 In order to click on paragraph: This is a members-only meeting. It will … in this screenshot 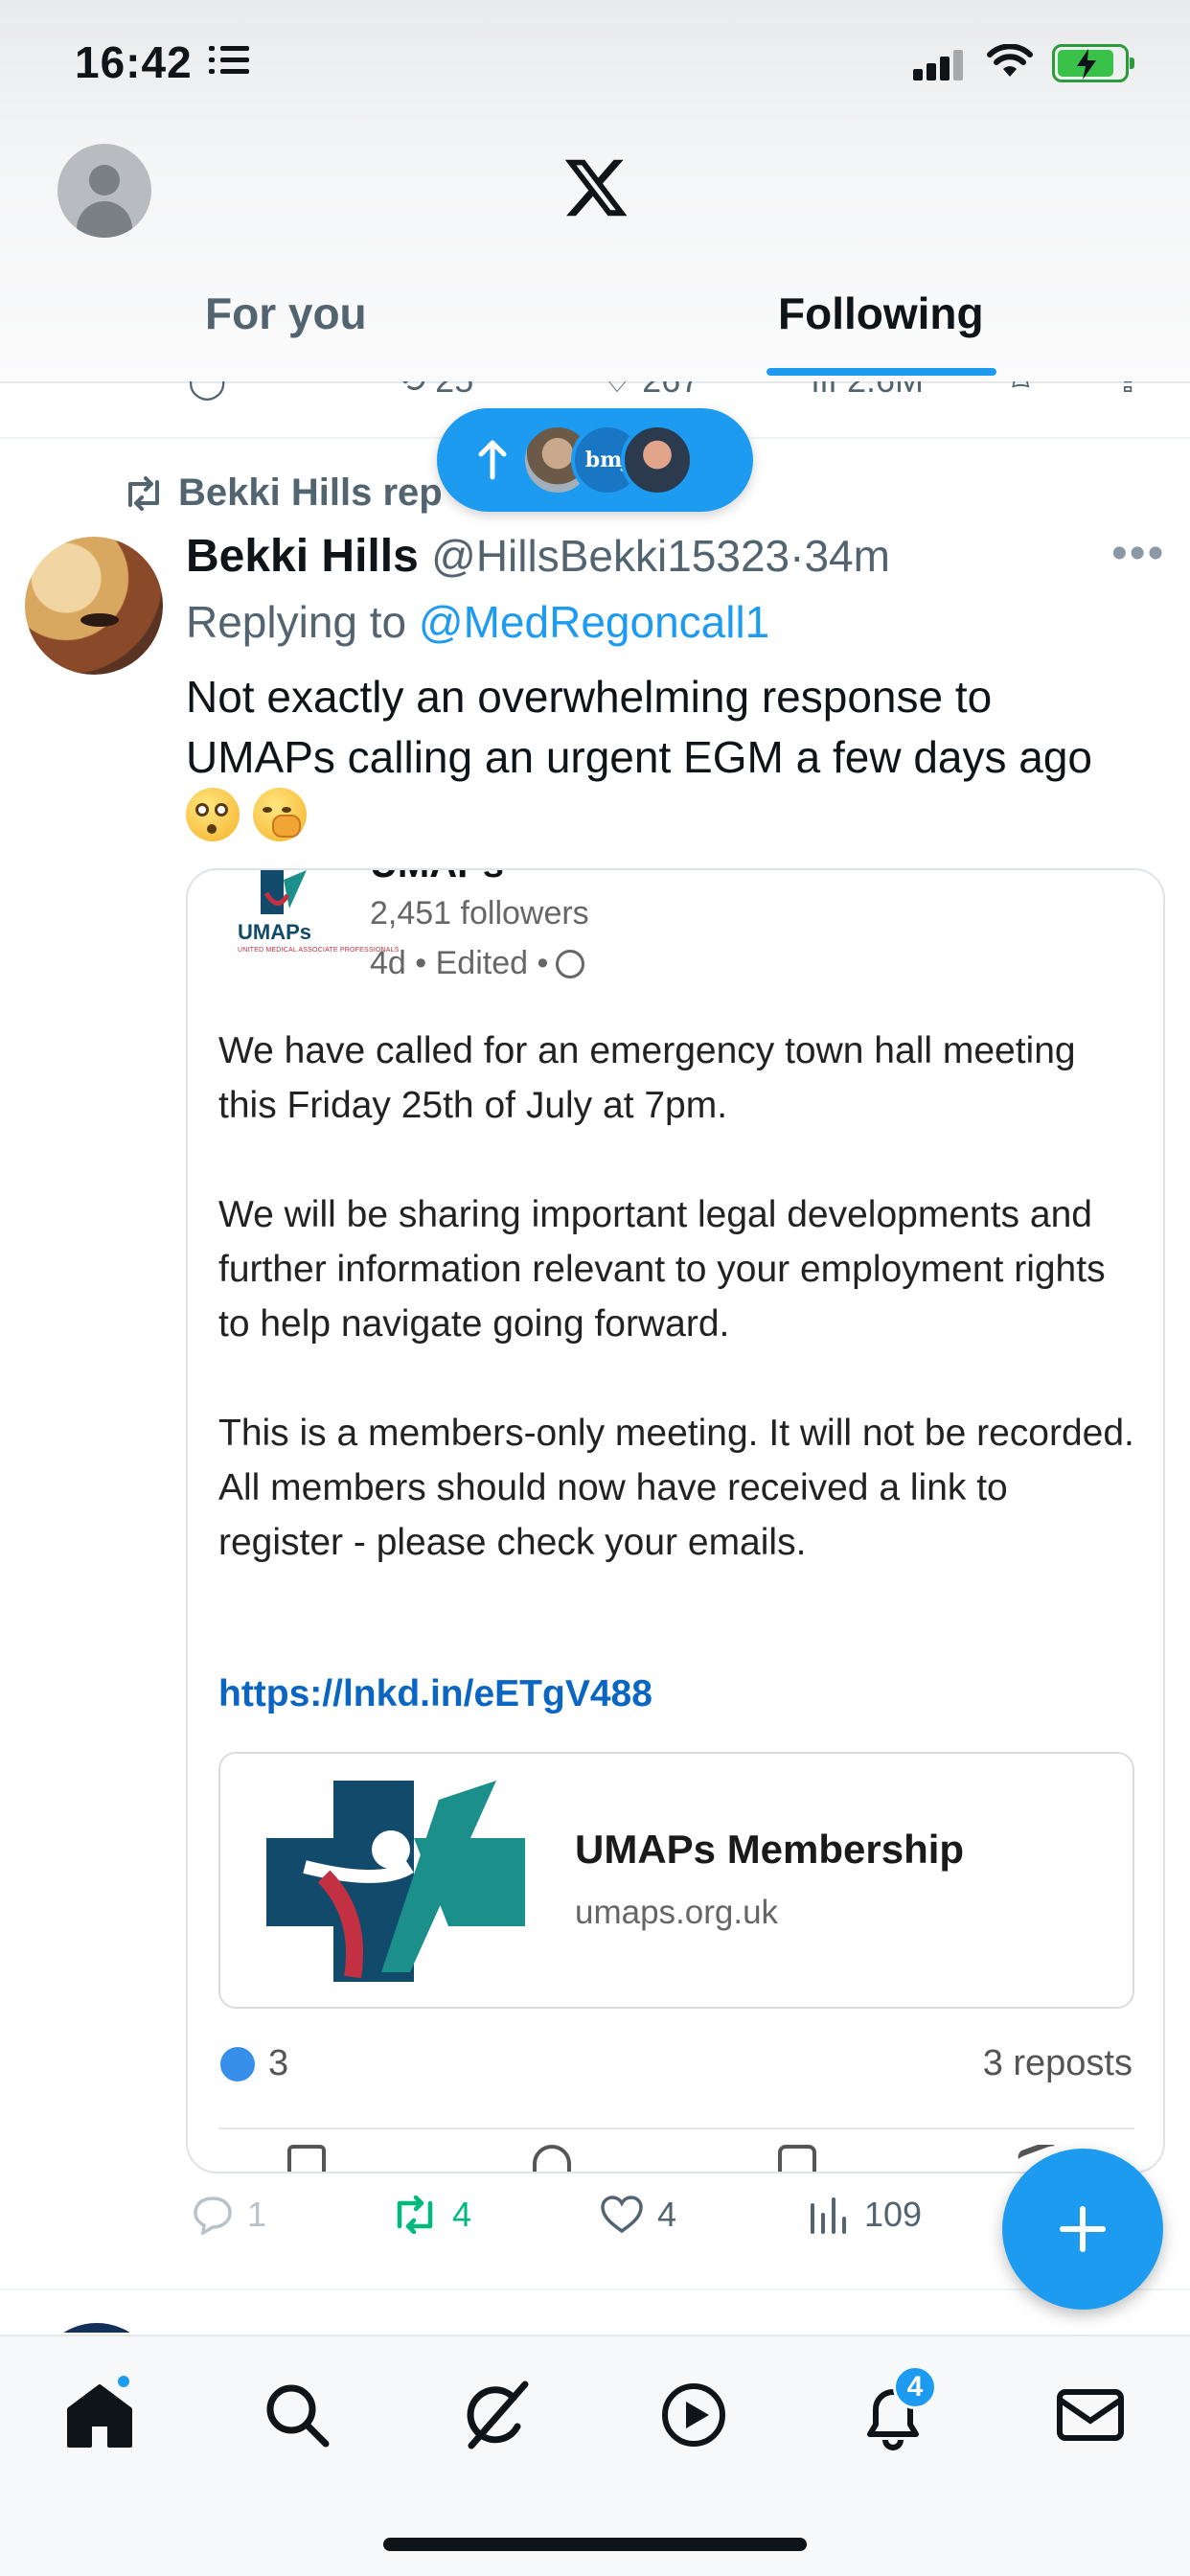, I will do `click(676, 1488)`.